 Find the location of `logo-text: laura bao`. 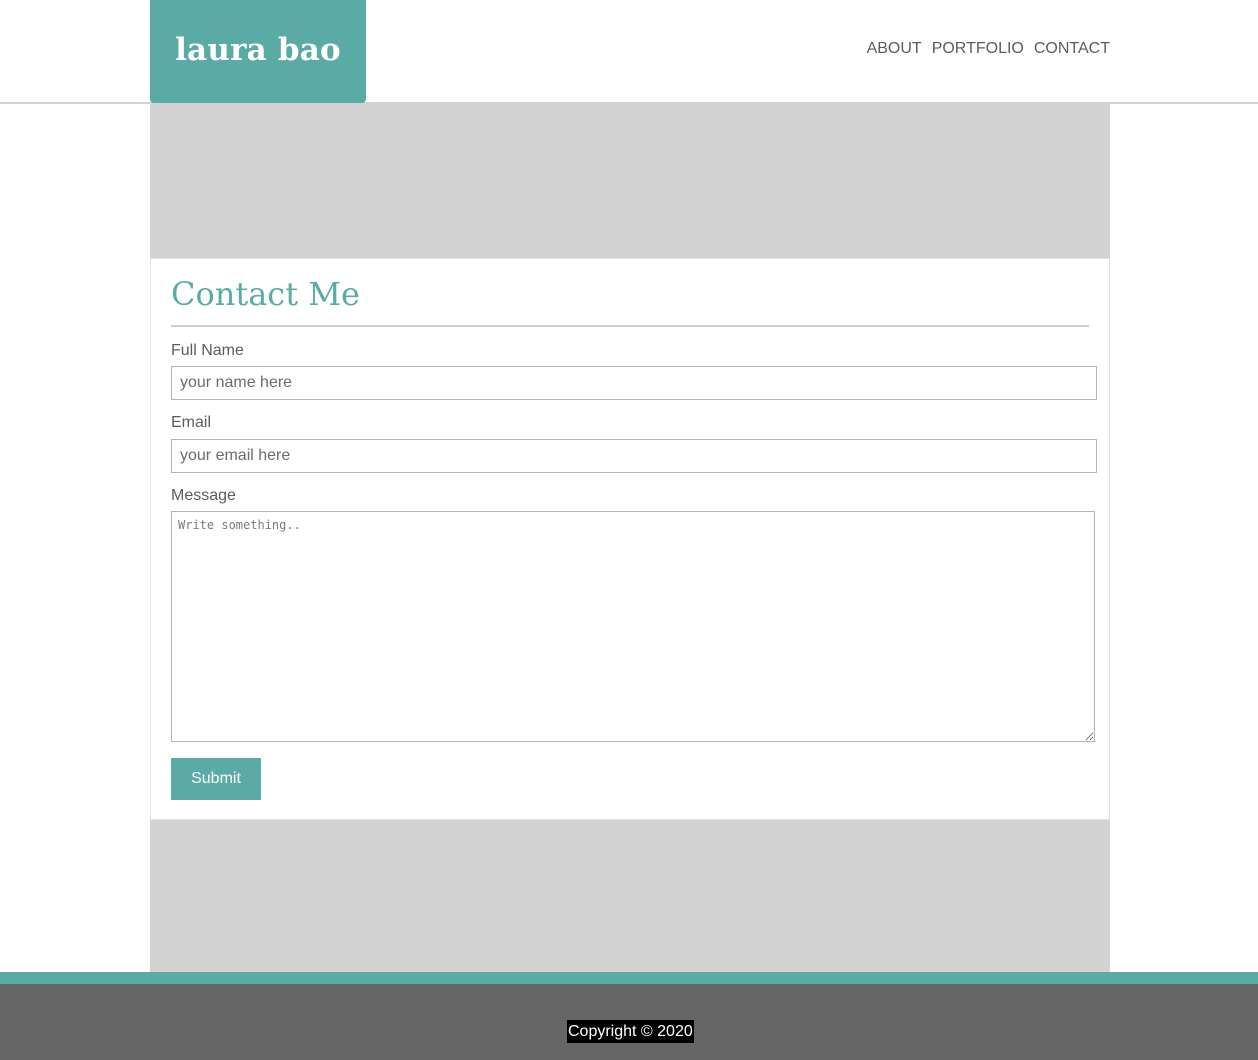

logo-text: laura bao is located at coordinates (258, 49).